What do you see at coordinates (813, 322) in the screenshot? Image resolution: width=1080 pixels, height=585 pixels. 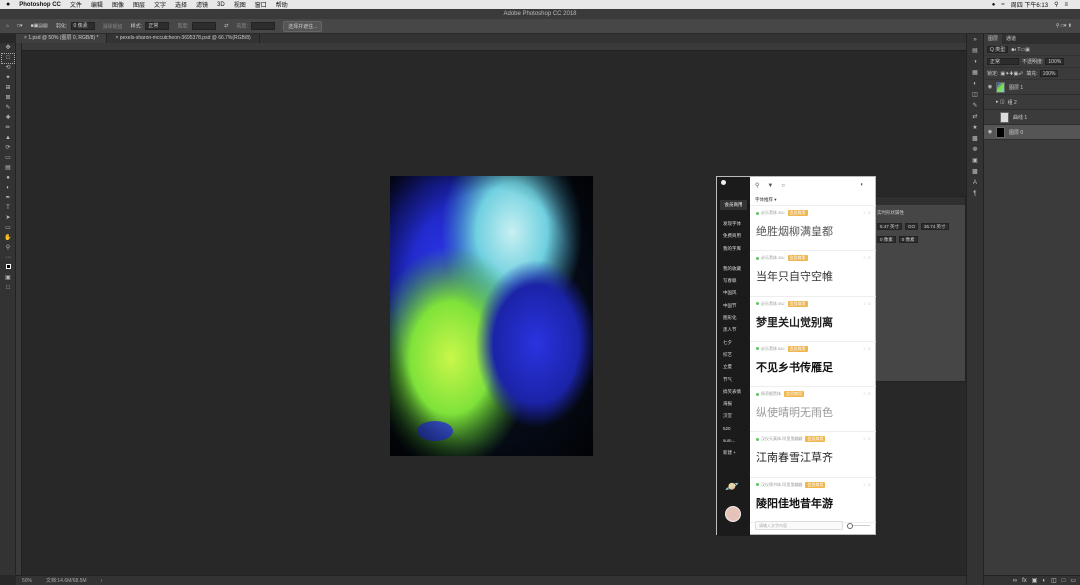 I see `font-sample: 梦里关山觉别离` at bounding box center [813, 322].